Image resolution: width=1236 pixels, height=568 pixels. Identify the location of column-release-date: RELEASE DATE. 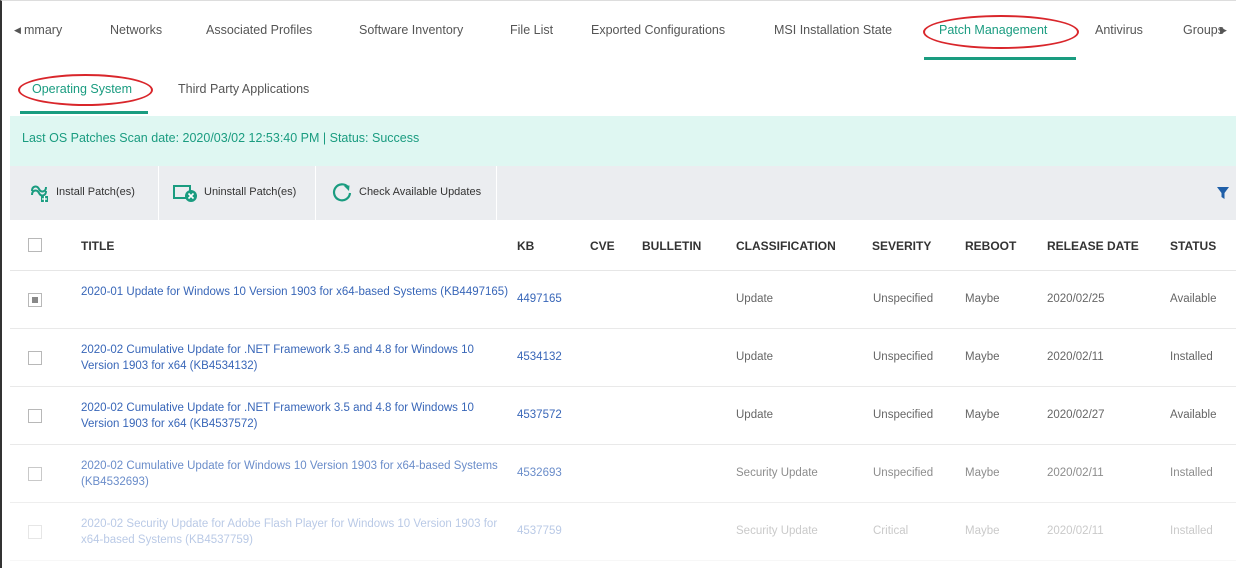
(1093, 246).